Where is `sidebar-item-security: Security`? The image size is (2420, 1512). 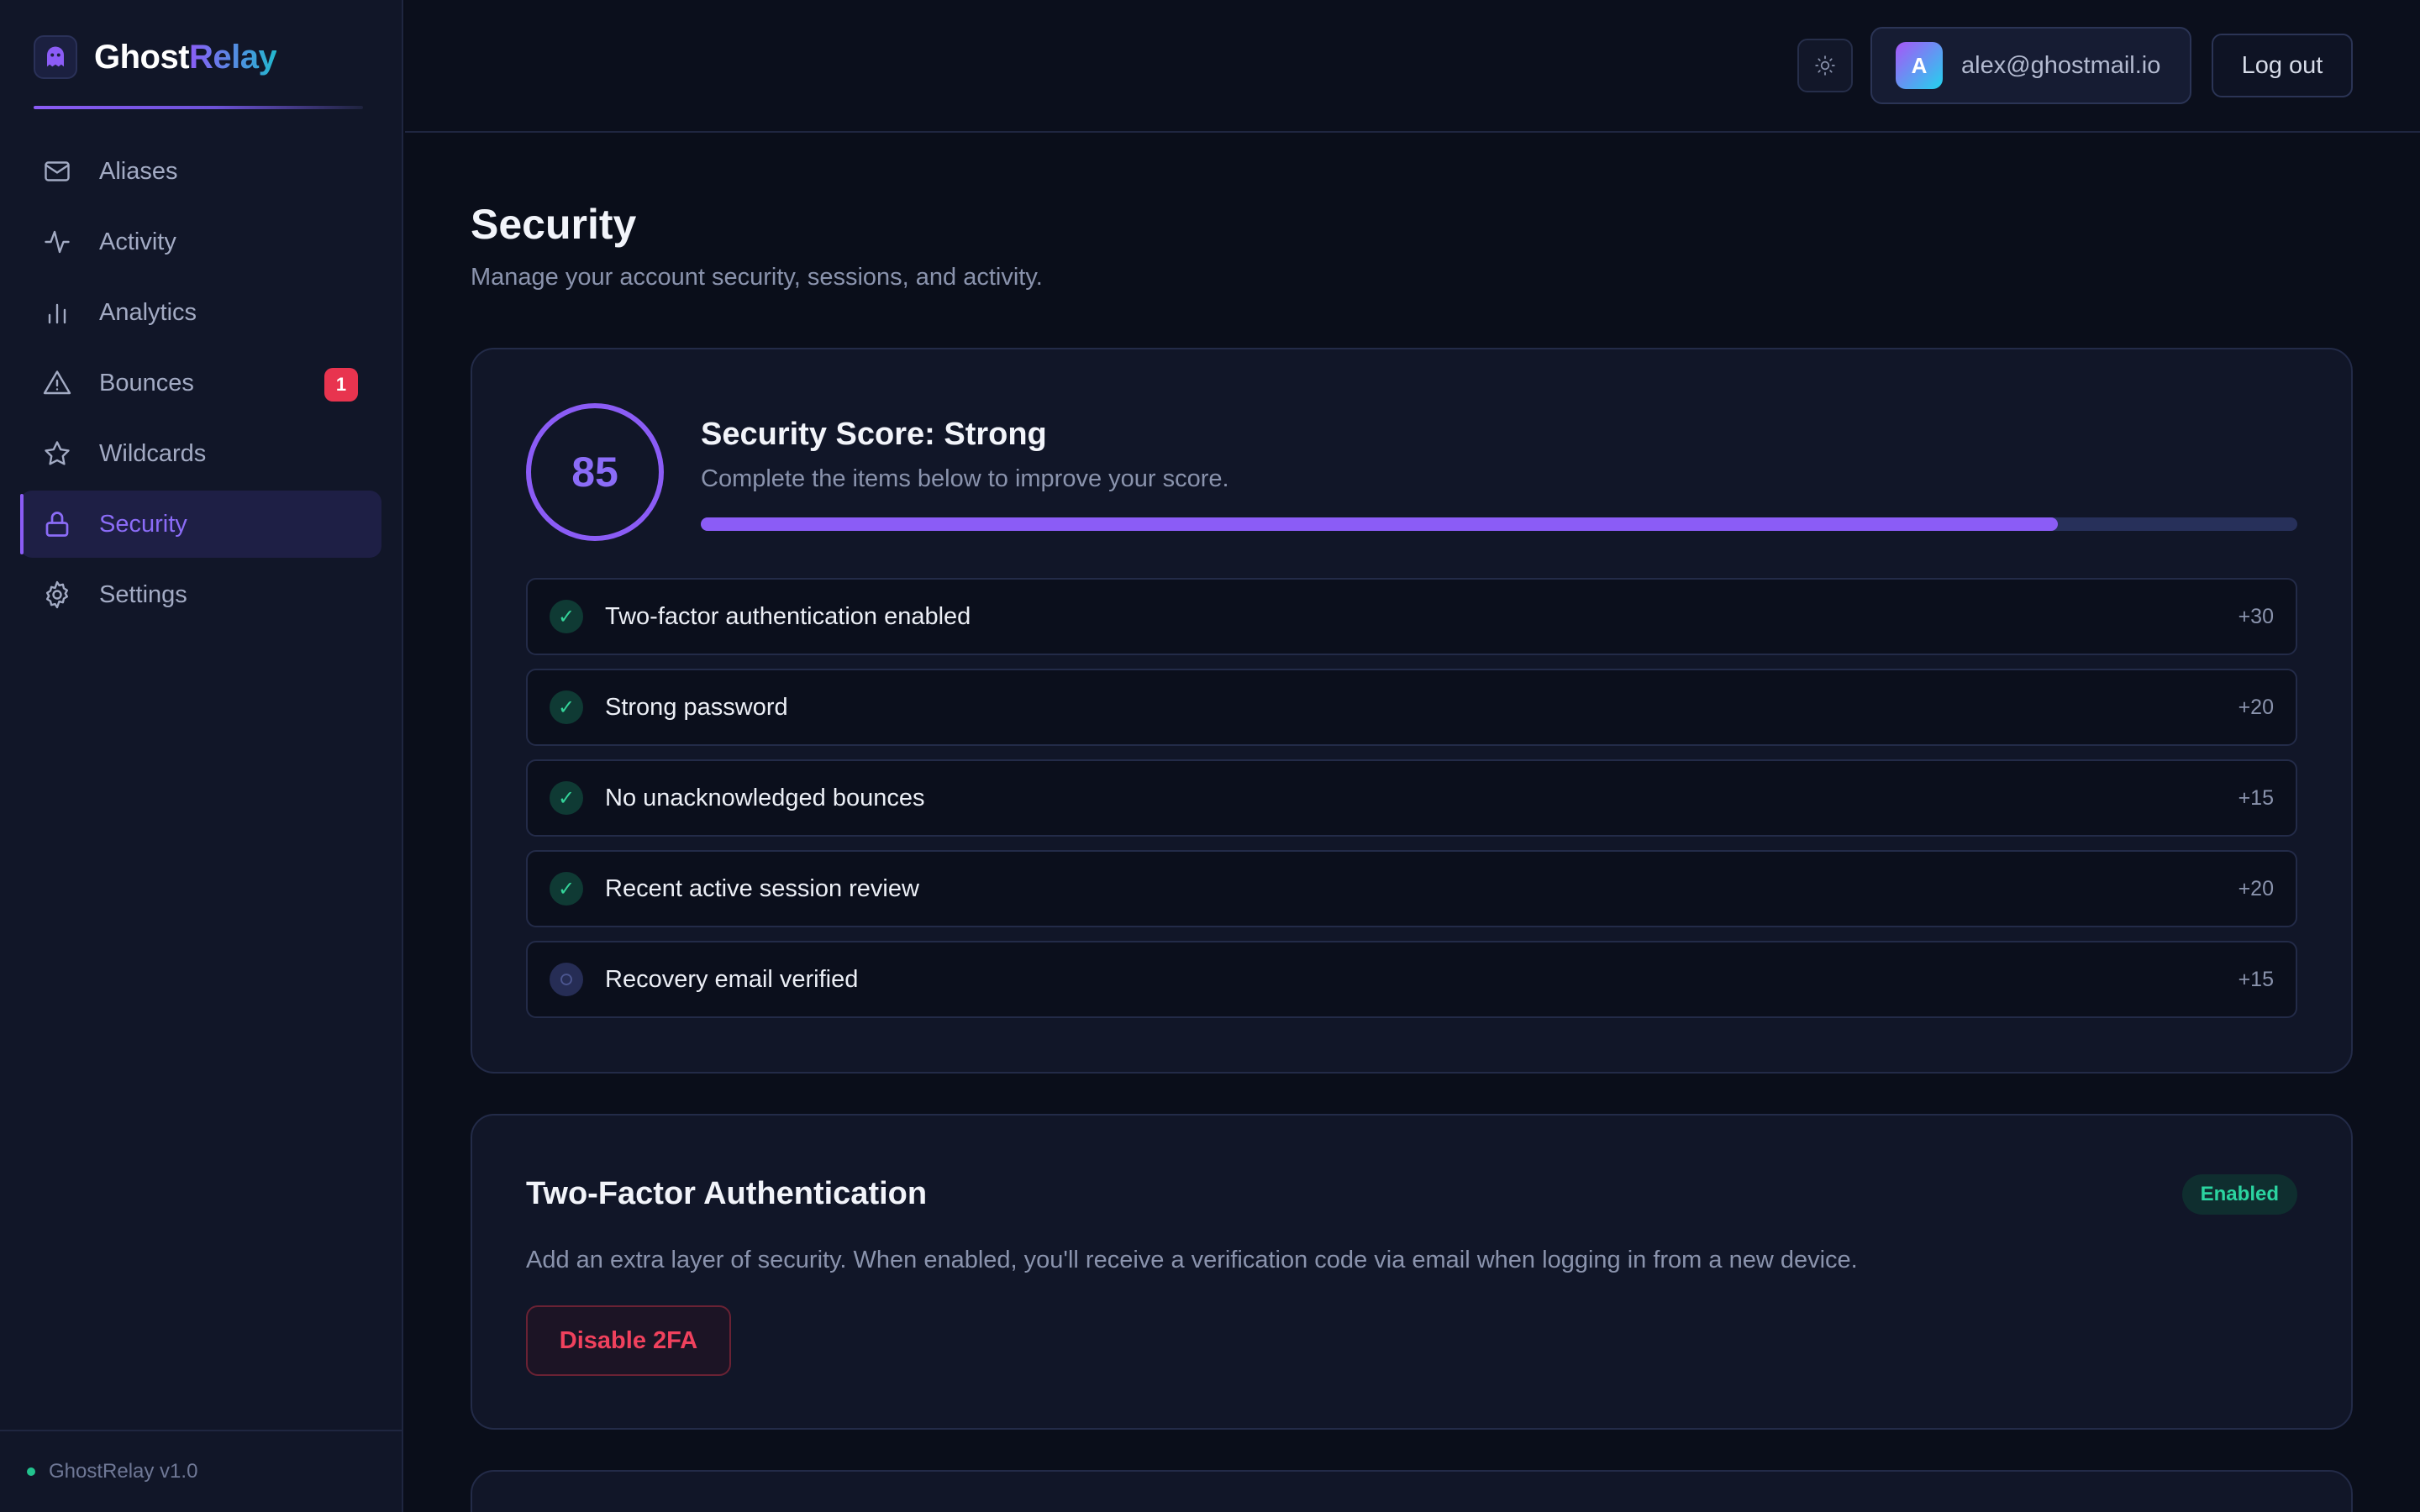
sidebar-item-security: Security is located at coordinates (200, 524).